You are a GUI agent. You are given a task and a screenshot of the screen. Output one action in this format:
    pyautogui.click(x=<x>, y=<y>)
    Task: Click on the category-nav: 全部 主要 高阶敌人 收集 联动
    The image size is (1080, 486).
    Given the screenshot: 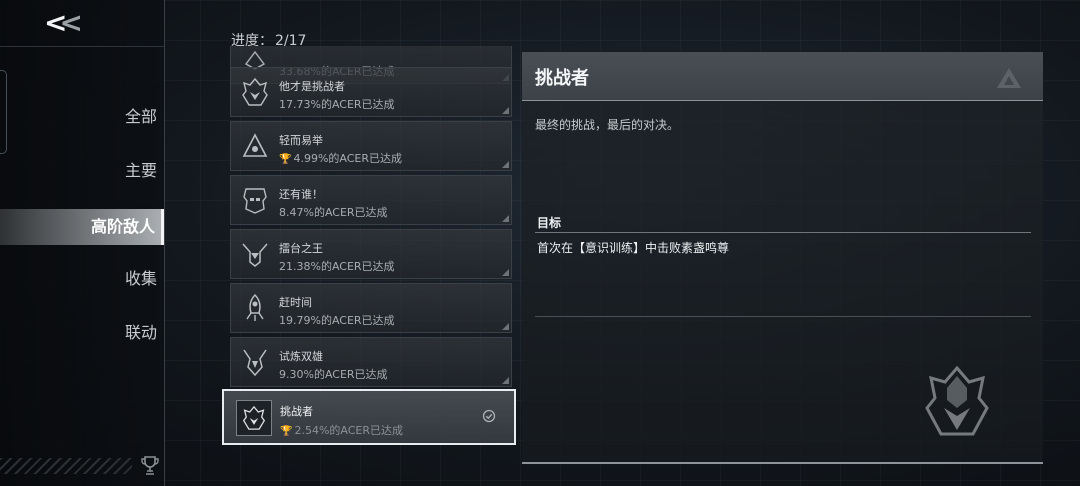 What is the action you would take?
    pyautogui.click(x=82, y=227)
    